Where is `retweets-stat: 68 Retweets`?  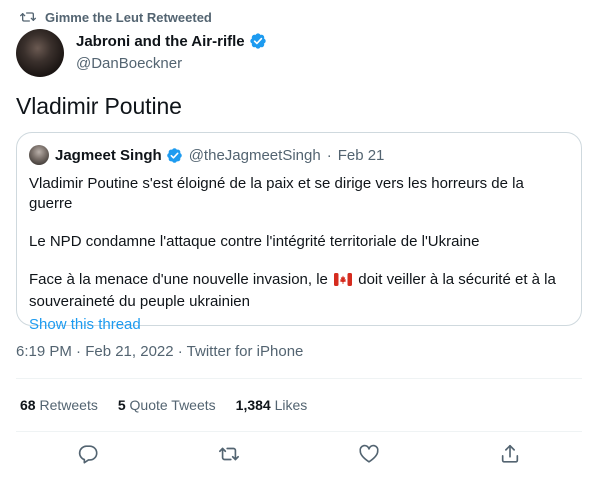
retweets-stat: 68 Retweets is located at coordinates (59, 405).